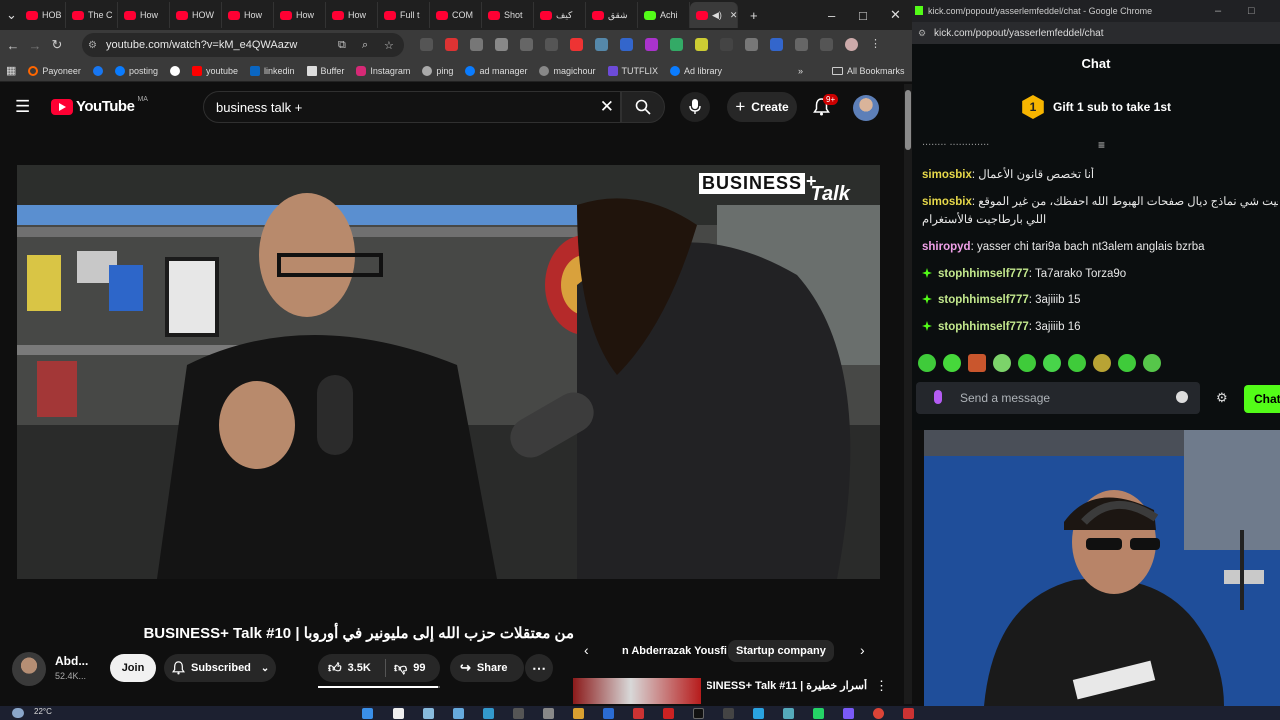 This screenshot has width=1280, height=720. Describe the element at coordinates (1058, 398) in the screenshot. I see `send-message-input: Send a message` at that location.